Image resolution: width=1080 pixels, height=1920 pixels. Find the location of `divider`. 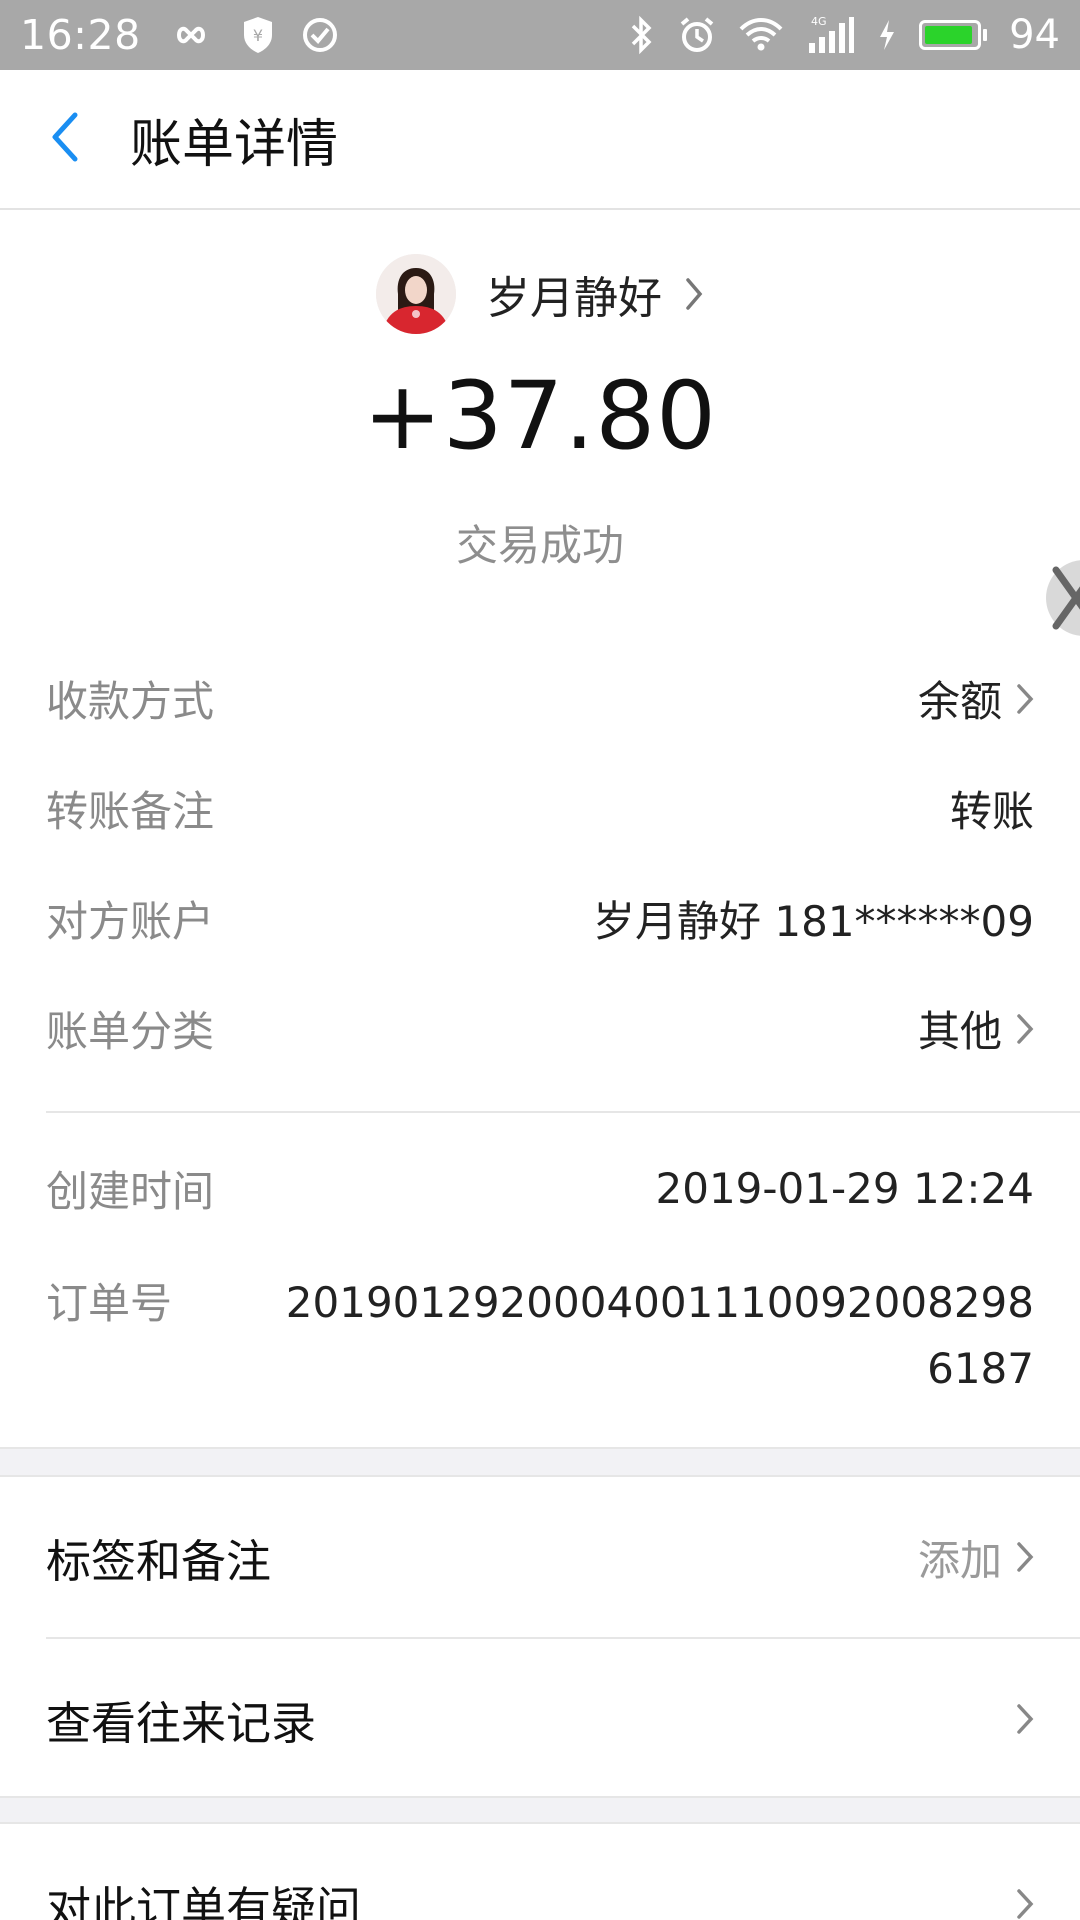

divider is located at coordinates (563, 1112).